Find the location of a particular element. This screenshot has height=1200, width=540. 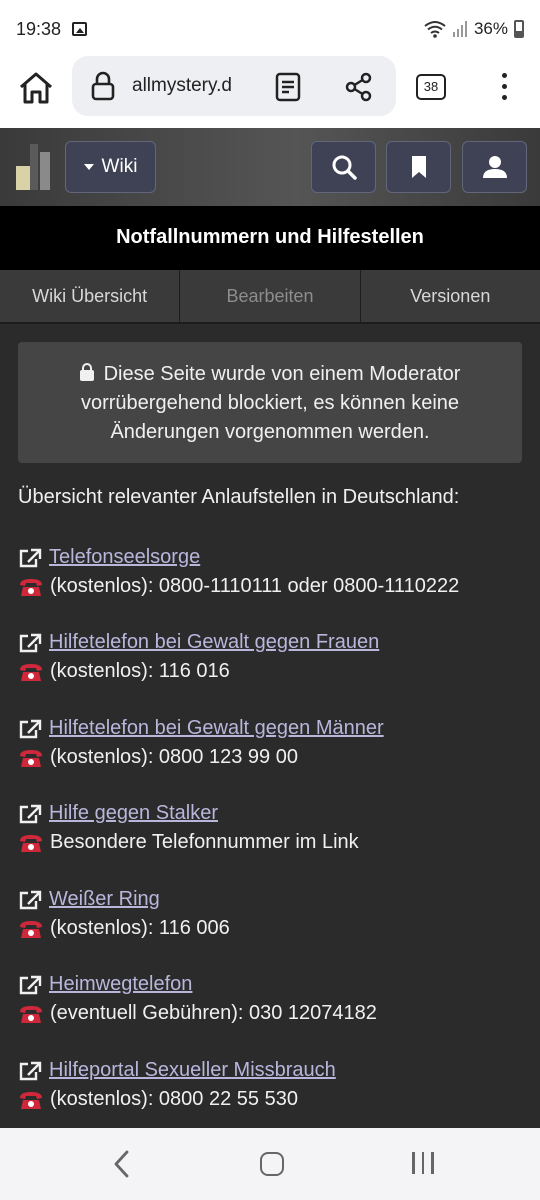

reader-mode-icon is located at coordinates (288, 87).